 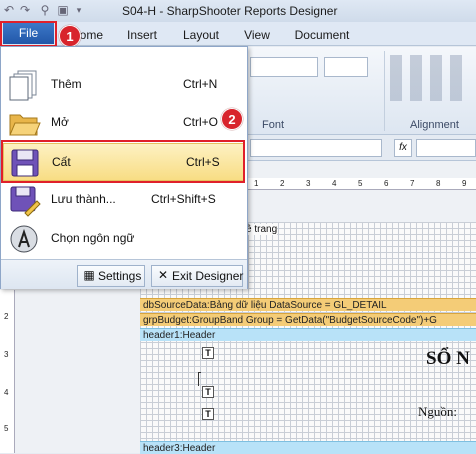 I want to click on settings-icon: ▦, so click(x=89, y=275).